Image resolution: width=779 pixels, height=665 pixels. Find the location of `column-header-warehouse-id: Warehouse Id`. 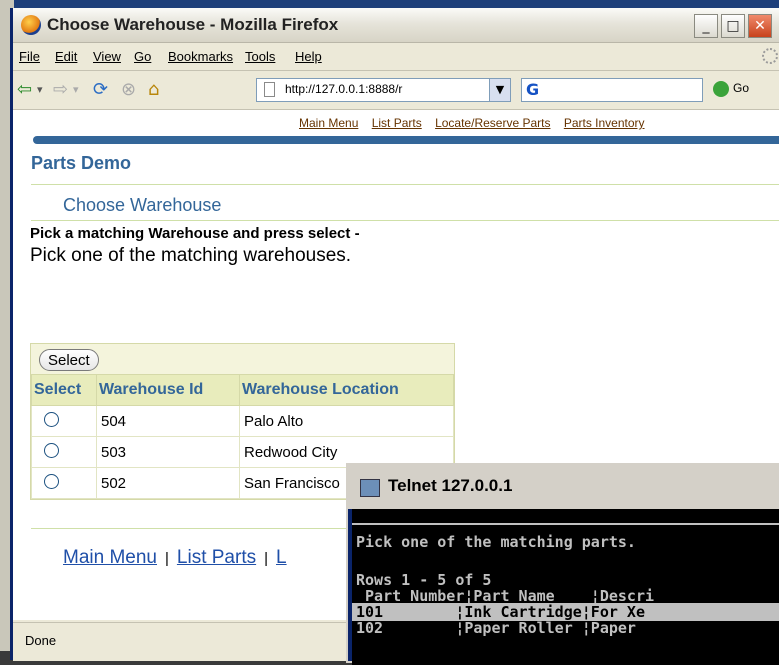

column-header-warehouse-id: Warehouse Id is located at coordinates (168, 390).